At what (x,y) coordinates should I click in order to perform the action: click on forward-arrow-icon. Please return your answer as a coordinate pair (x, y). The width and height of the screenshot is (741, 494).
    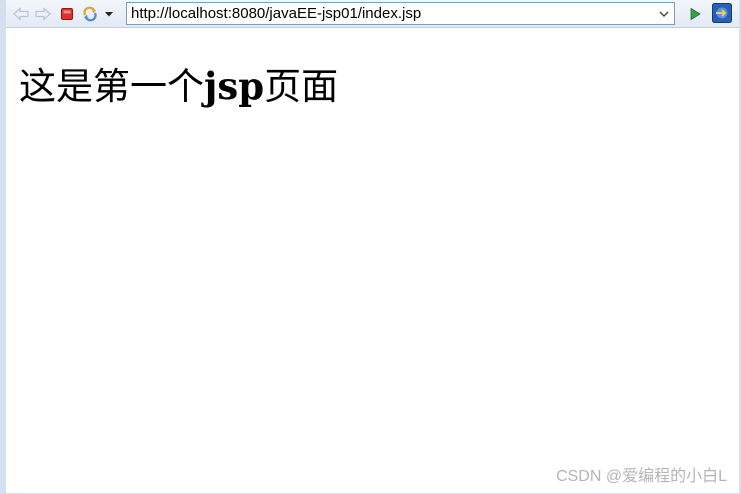
    Looking at the image, I should click on (43, 14).